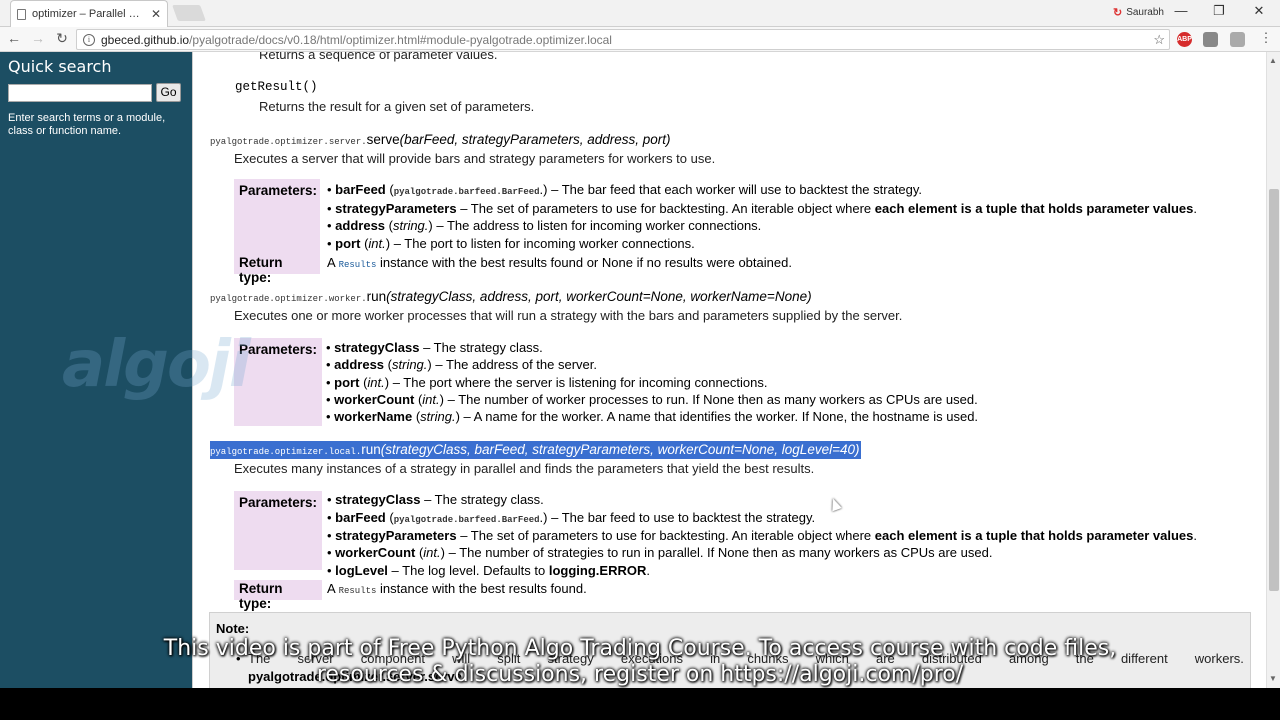  Describe the element at coordinates (1266, 38) in the screenshot. I see `menu-icon: ⋮` at that location.